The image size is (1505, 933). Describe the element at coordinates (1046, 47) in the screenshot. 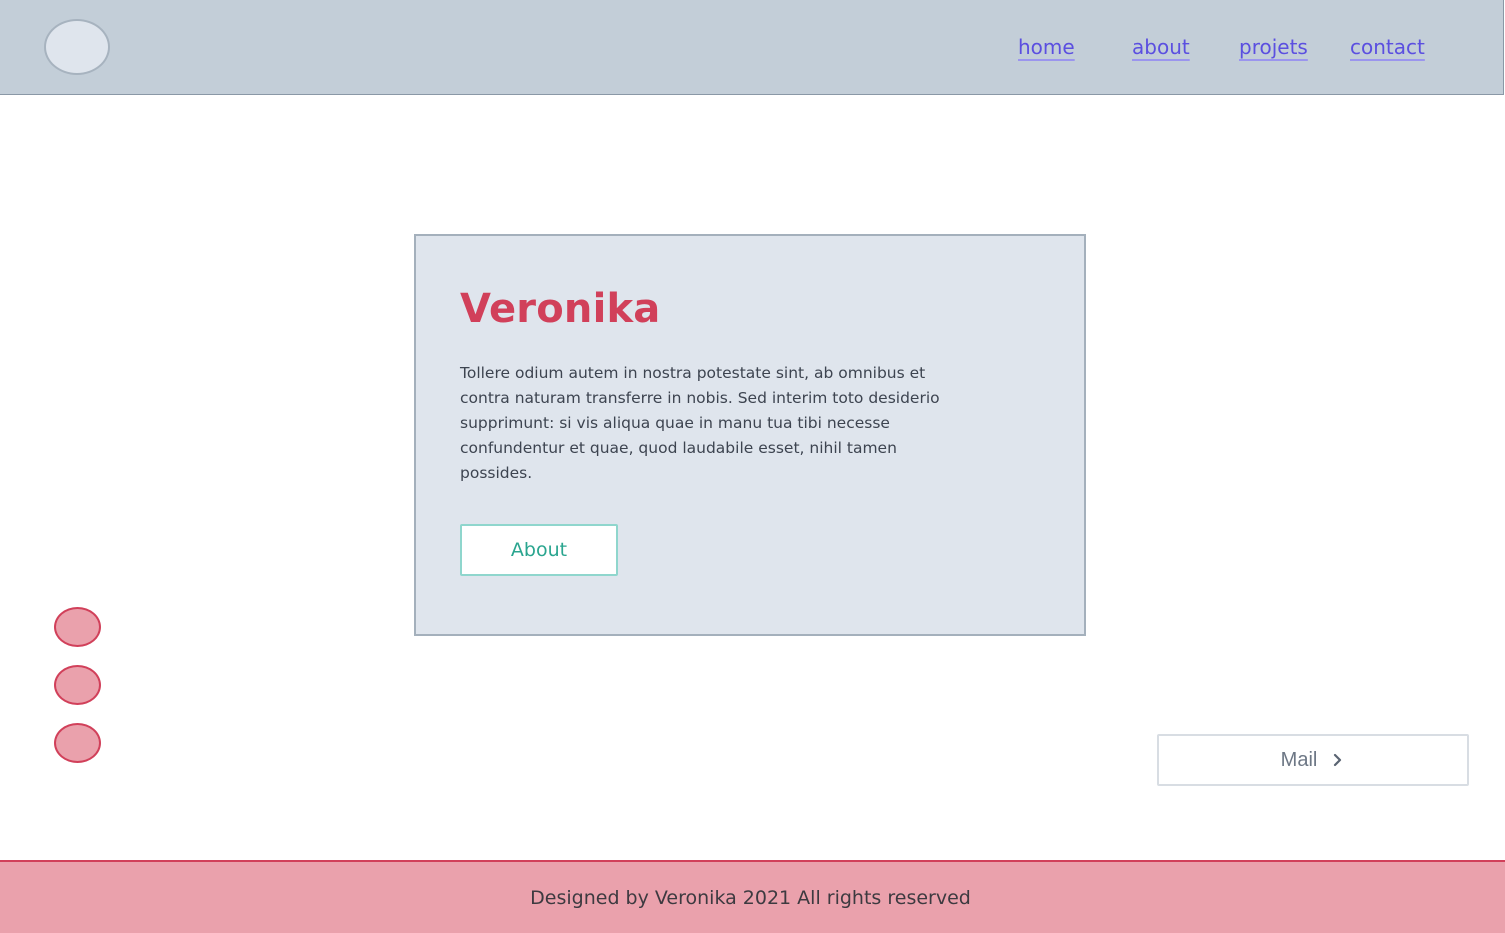

I see `nav-link-home: home` at that location.